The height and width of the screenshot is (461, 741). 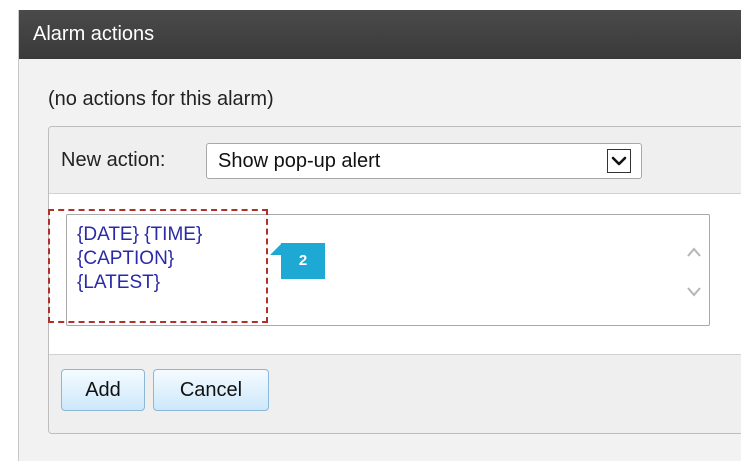 I want to click on new-action-header: New action: Show pop-up alert, so click(x=395, y=160).